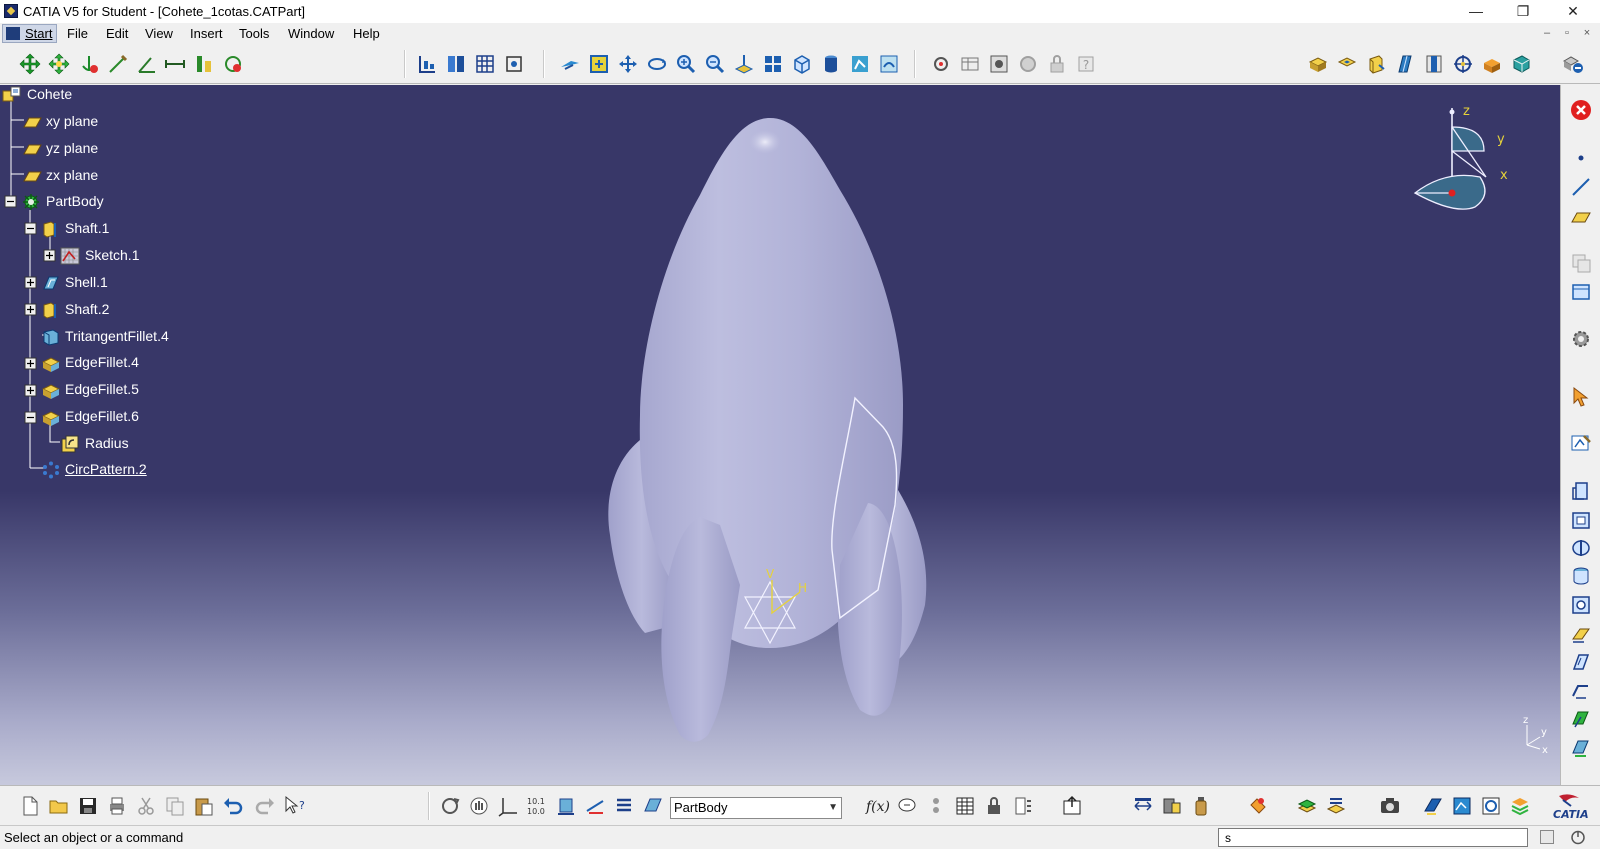  Describe the element at coordinates (907, 806) in the screenshot. I see `comment-button` at that location.